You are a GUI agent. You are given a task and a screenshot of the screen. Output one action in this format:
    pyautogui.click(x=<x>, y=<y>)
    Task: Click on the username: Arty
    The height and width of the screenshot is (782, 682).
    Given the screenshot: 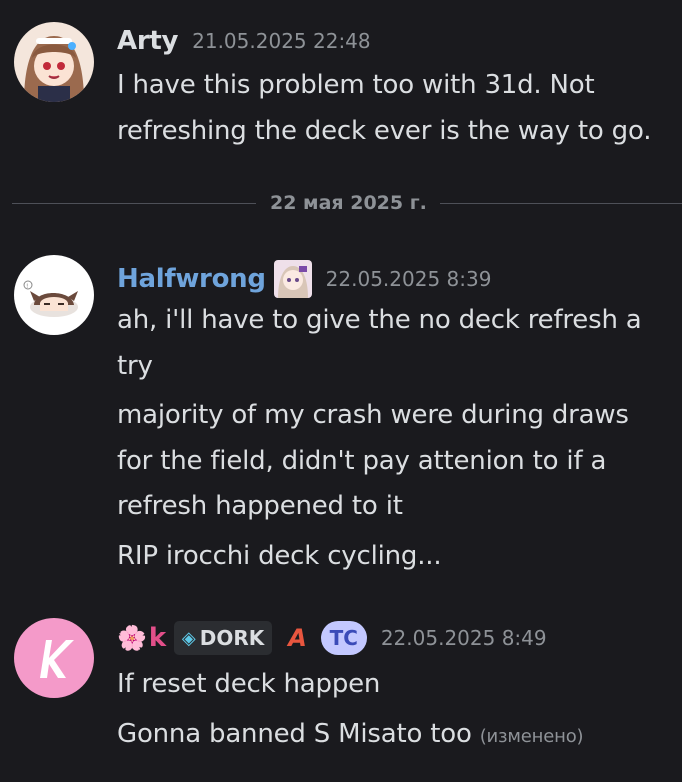 What is the action you would take?
    pyautogui.click(x=147, y=41)
    